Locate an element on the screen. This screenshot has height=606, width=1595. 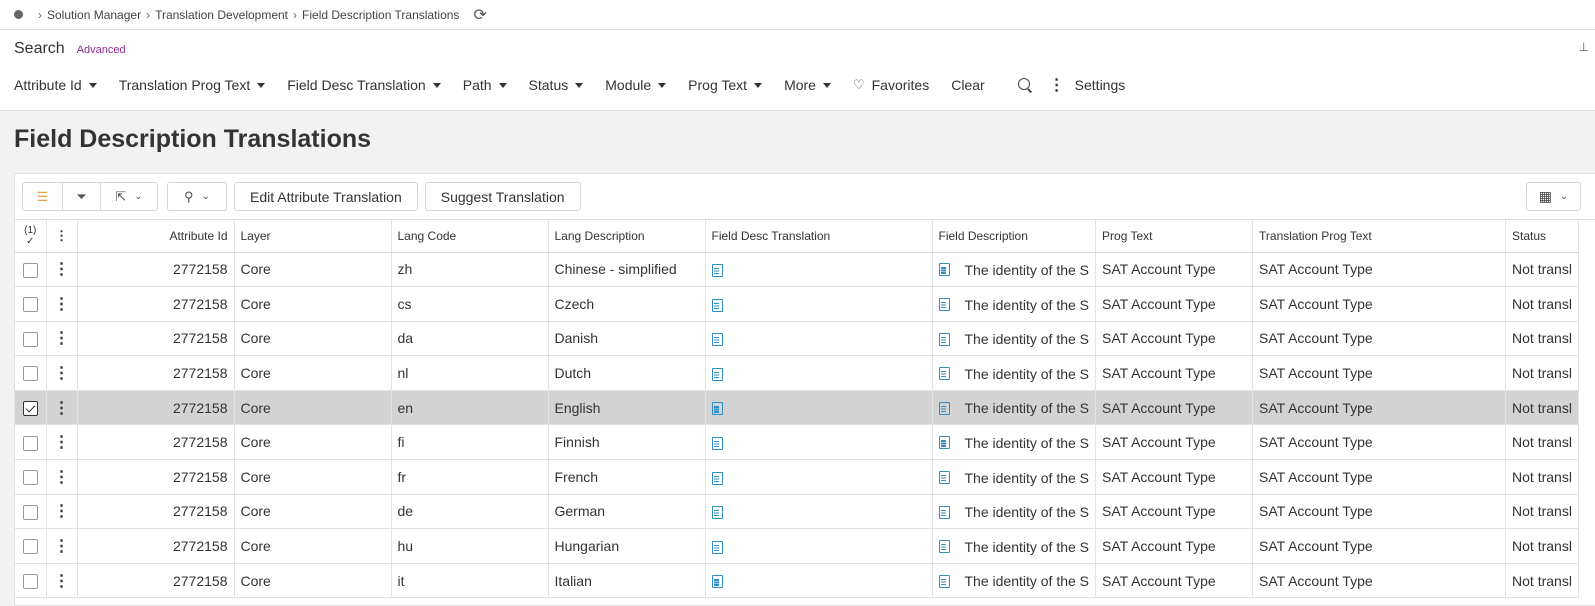
col-field-description: Field Description is located at coordinates (1014, 236).